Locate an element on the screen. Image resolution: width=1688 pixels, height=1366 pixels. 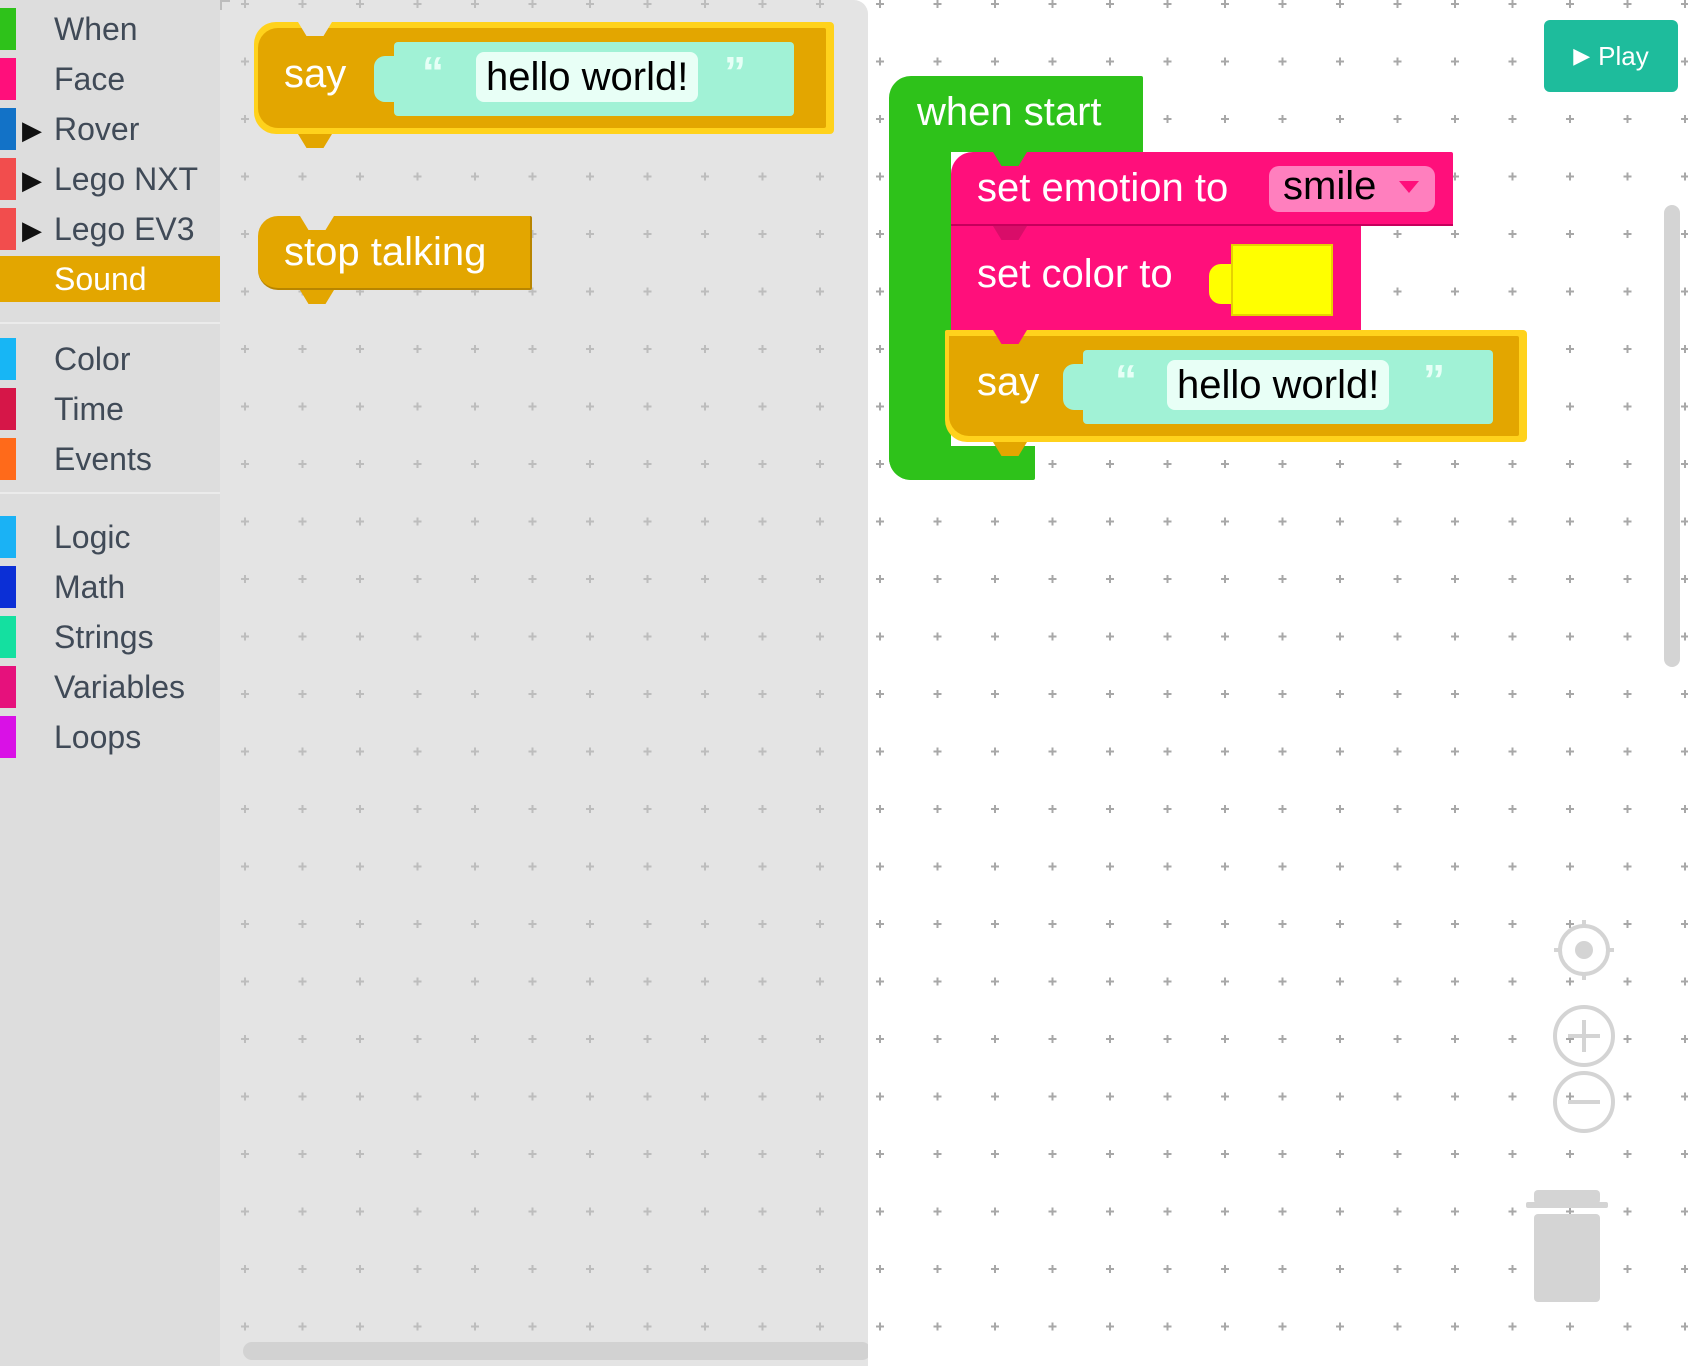
plus-icon is located at coordinates (1584, 1036).